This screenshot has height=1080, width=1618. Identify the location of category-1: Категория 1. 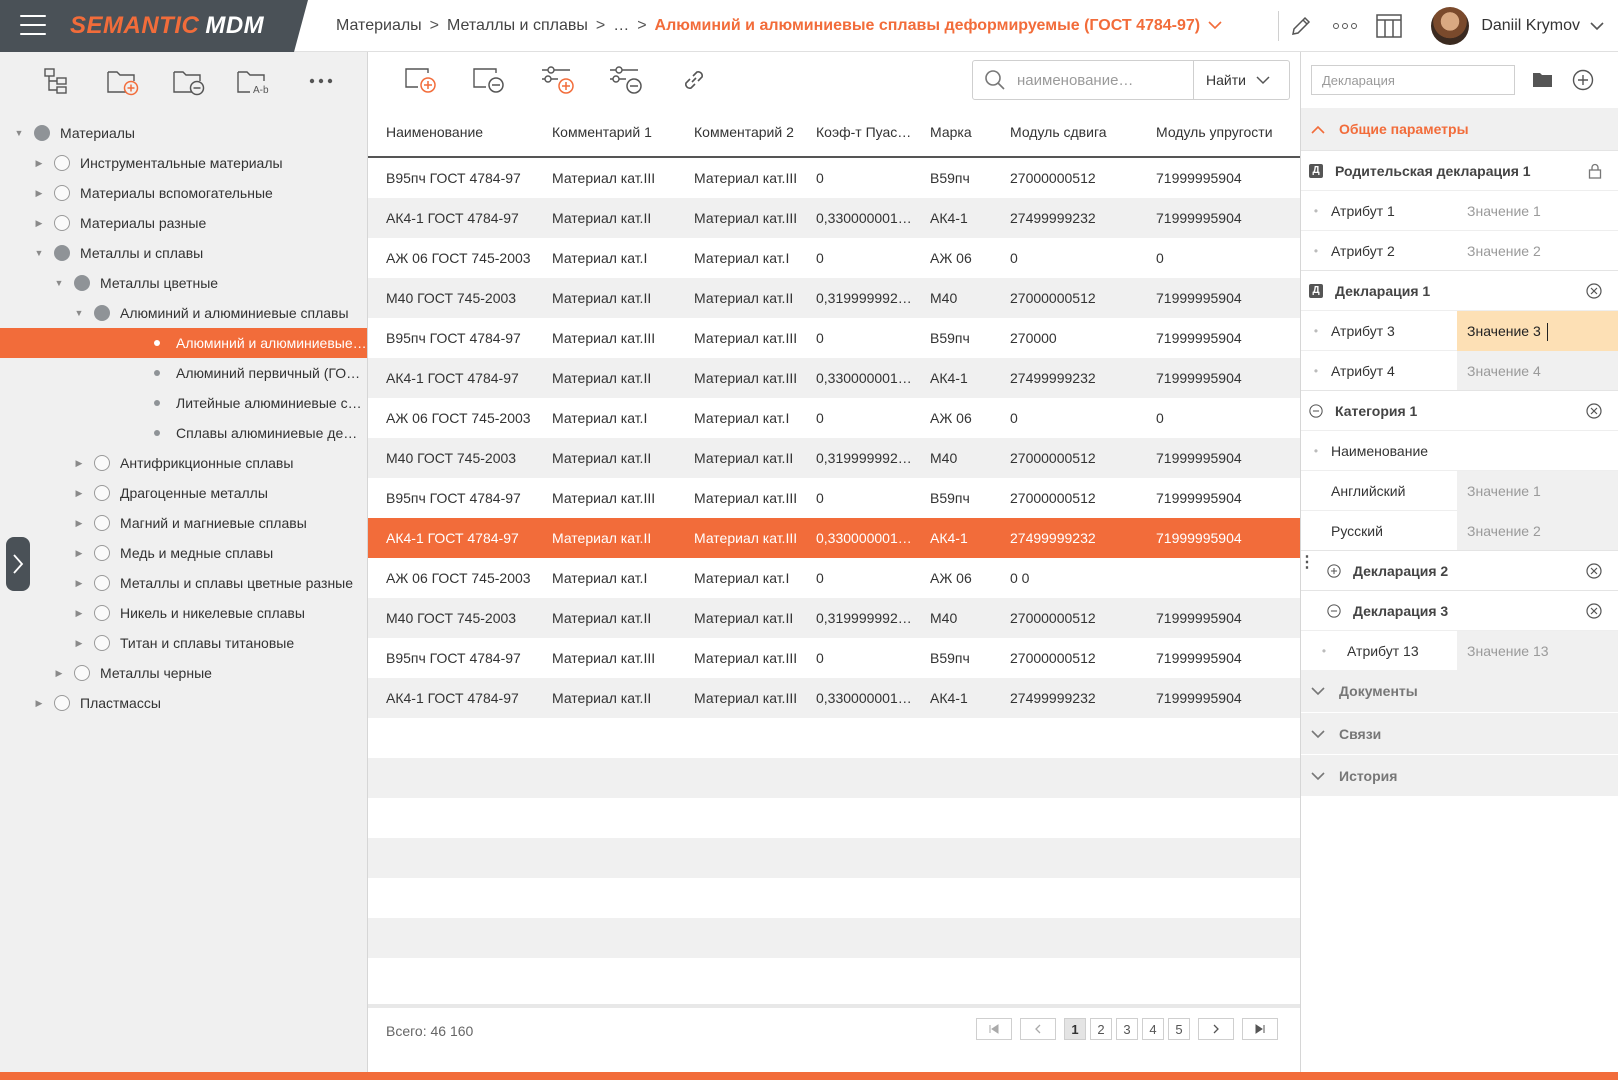
(1459, 410).